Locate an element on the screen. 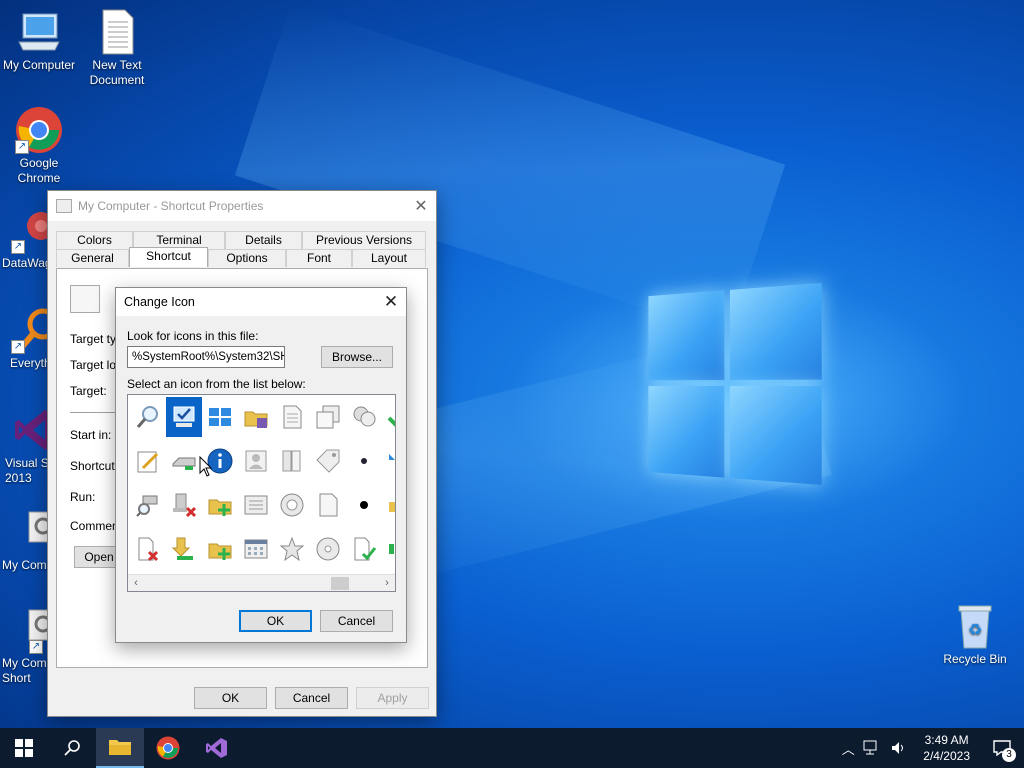  scroll-left-icon: ‹ is located at coordinates (136, 583).